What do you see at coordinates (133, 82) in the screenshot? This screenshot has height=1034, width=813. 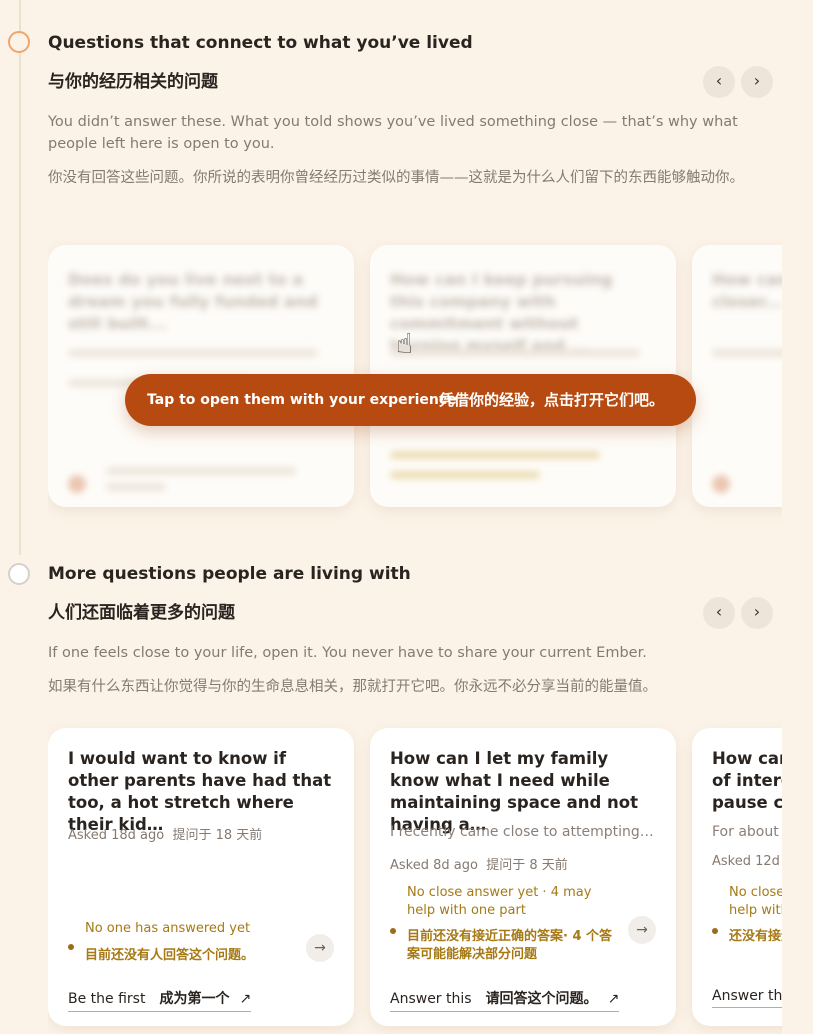 I see `section1-title-zh: 与你的经历相关的问题` at bounding box center [133, 82].